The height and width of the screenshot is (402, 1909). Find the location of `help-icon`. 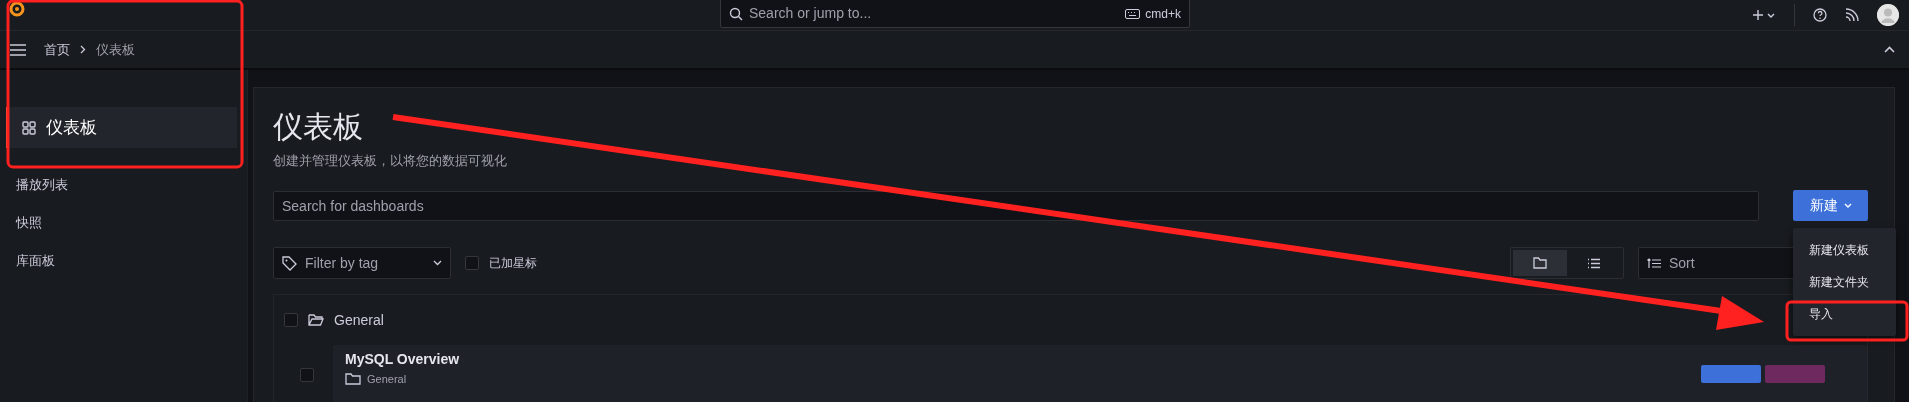

help-icon is located at coordinates (1820, 15).